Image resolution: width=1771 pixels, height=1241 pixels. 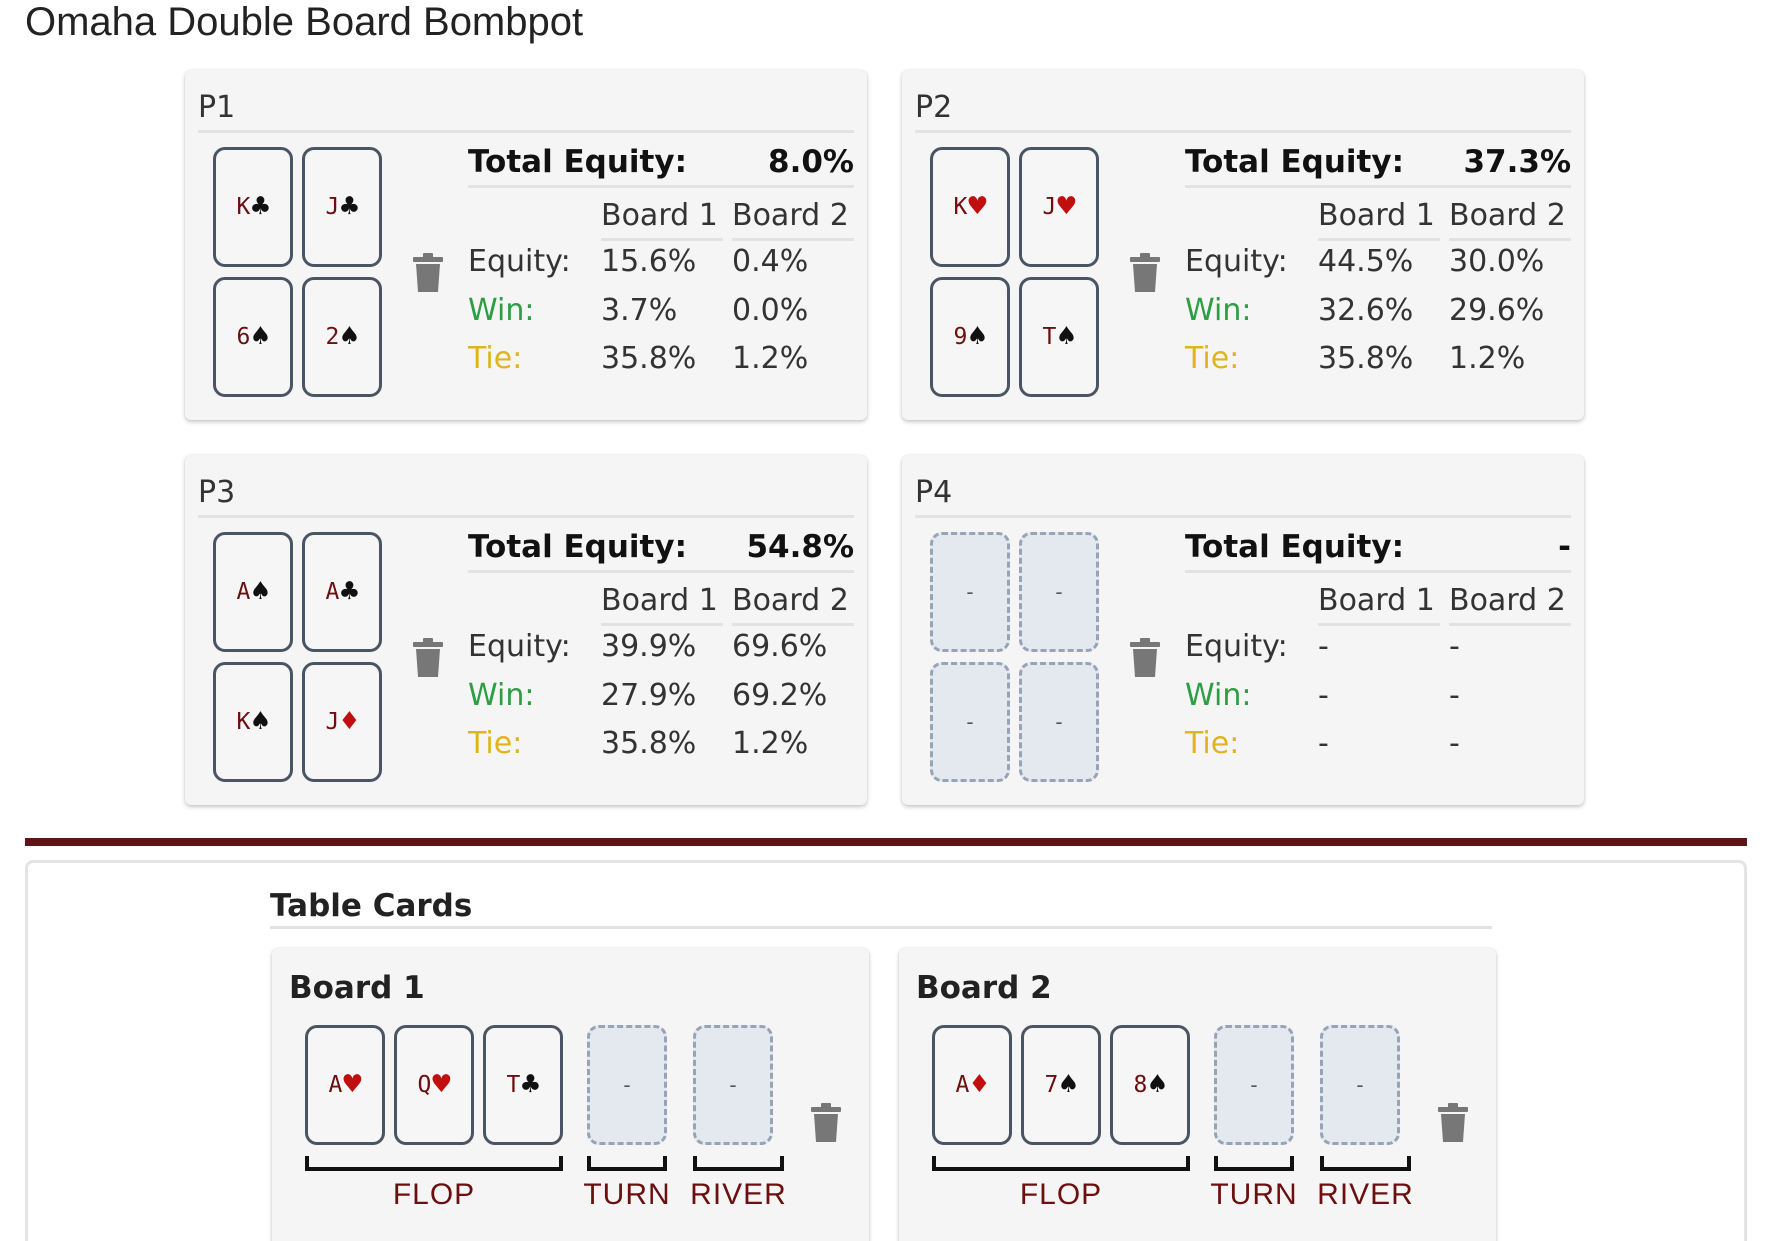 What do you see at coordinates (342, 337) in the screenshot?
I see `card-slot: 2 ♠` at bounding box center [342, 337].